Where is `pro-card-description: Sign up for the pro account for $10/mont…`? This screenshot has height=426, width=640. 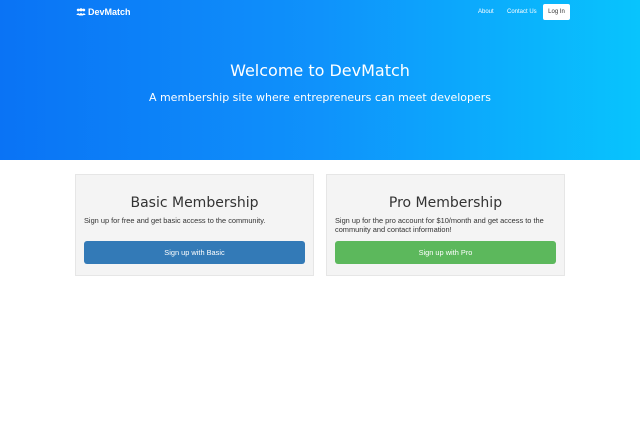
pro-card-description: Sign up for the pro account for $10/mont… is located at coordinates (439, 225).